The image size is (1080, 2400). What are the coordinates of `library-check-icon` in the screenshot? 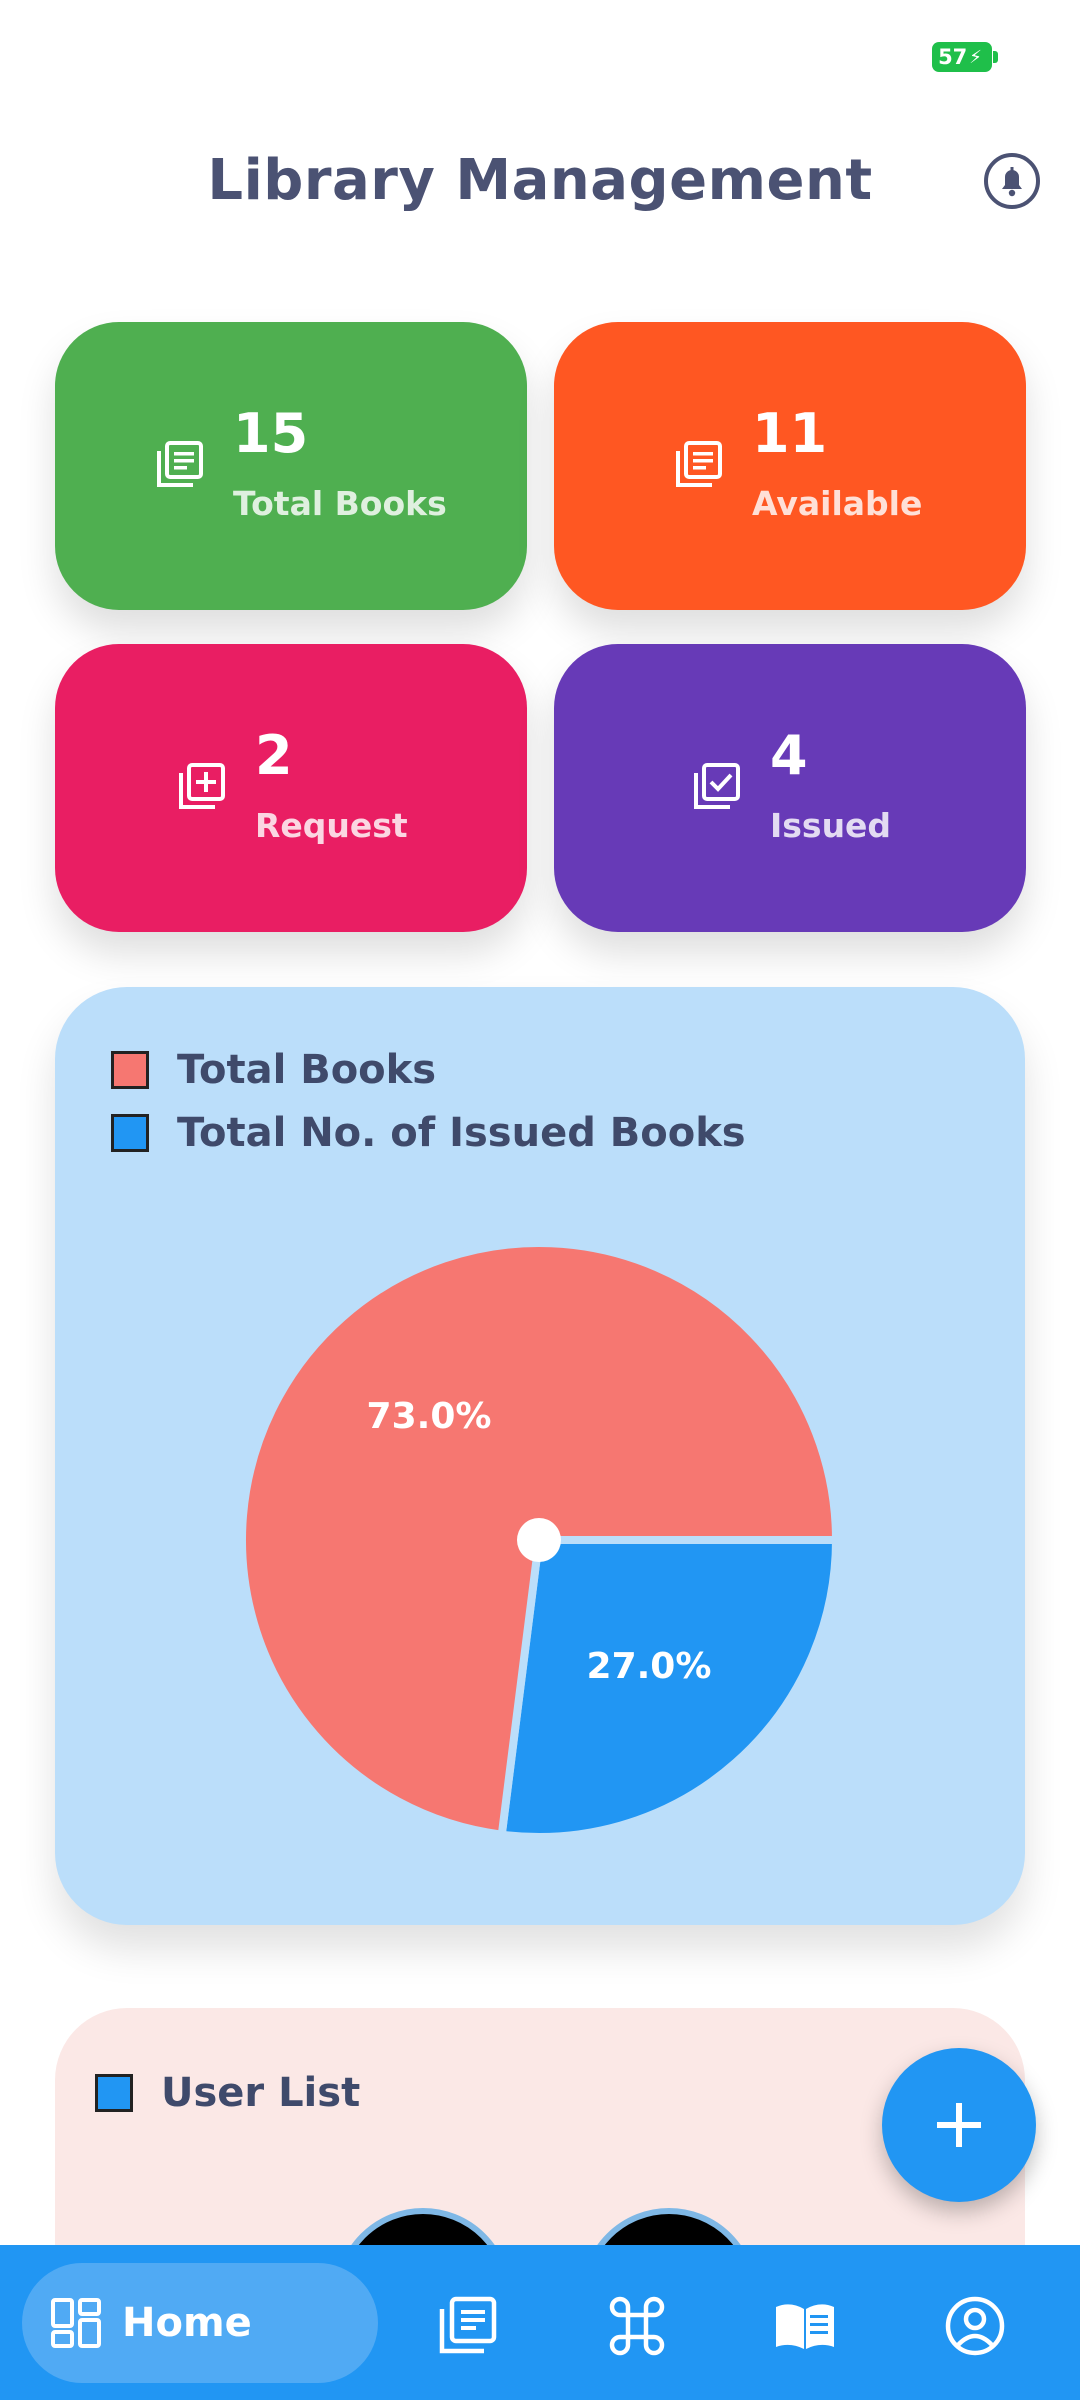 It's located at (717, 786).